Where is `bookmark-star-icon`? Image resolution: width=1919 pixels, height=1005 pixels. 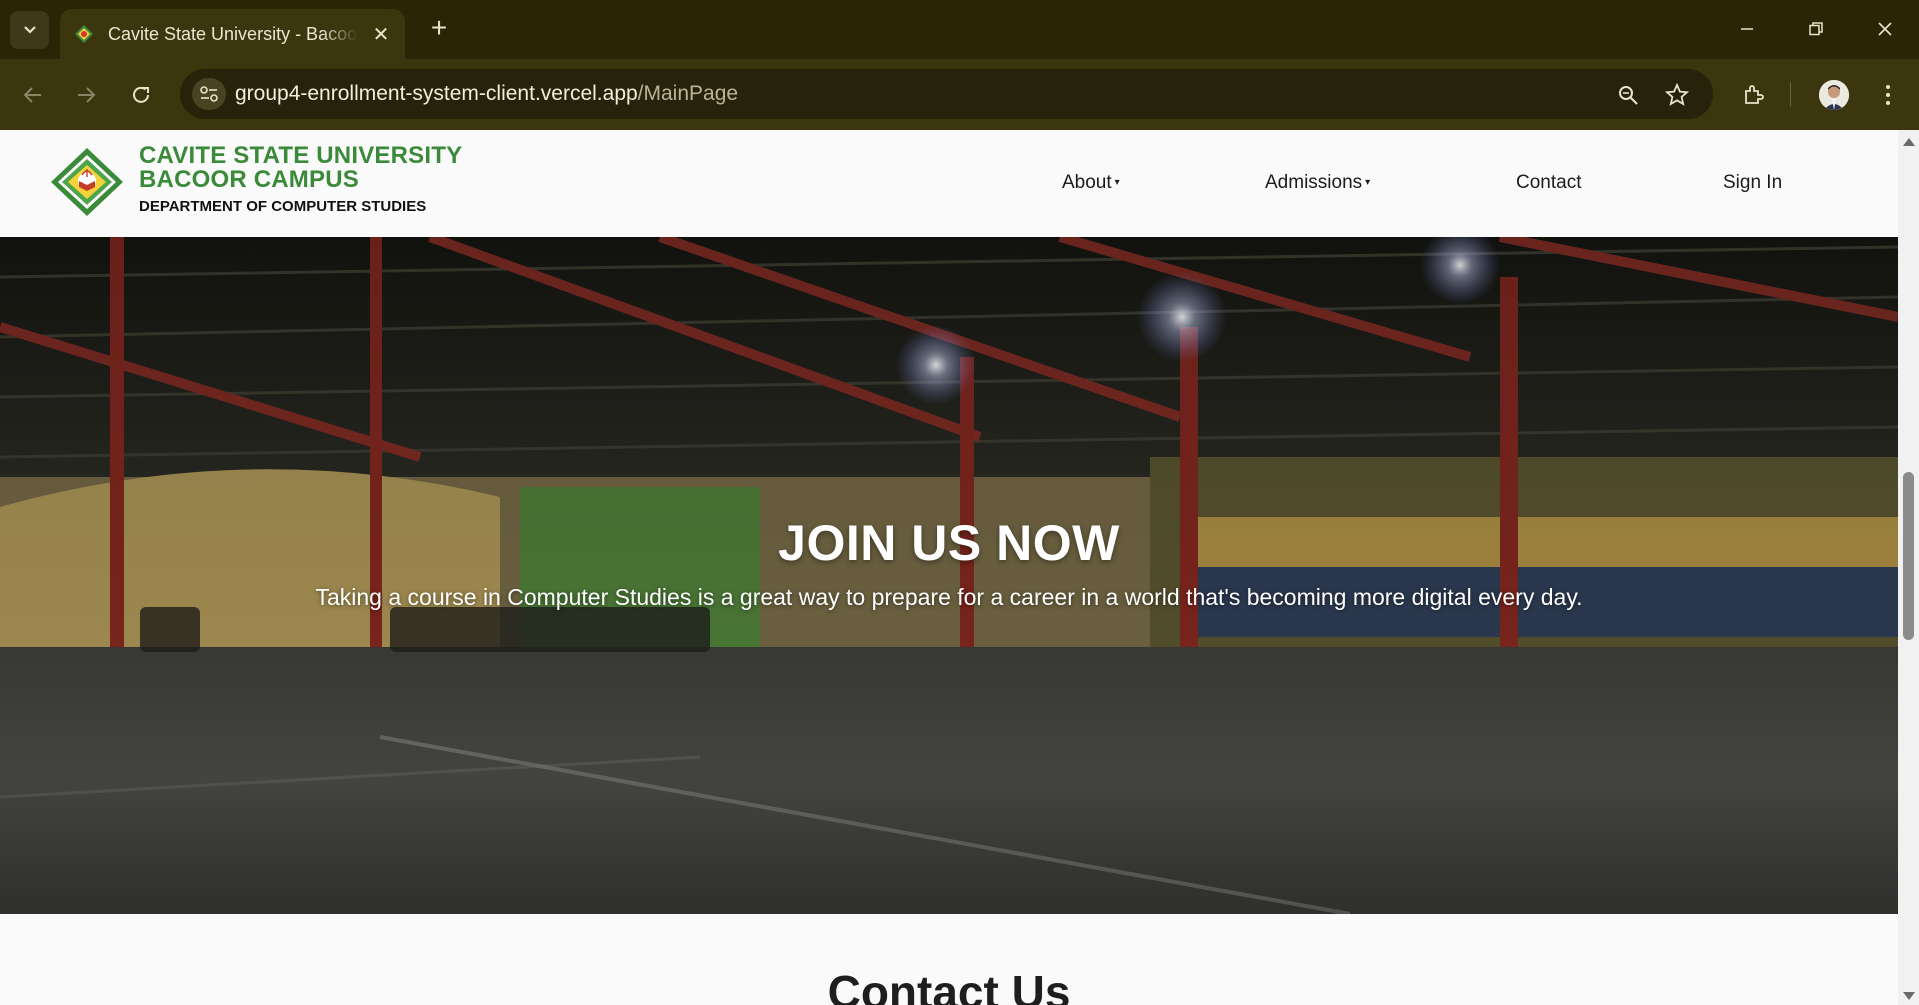
bookmark-star-icon is located at coordinates (1677, 94).